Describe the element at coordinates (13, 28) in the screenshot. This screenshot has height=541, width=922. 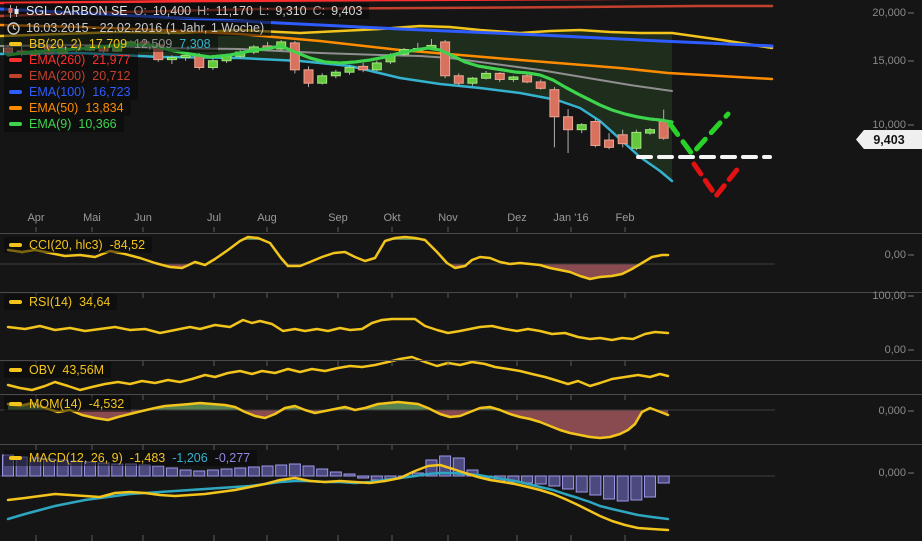
I see `clock-icon` at that location.